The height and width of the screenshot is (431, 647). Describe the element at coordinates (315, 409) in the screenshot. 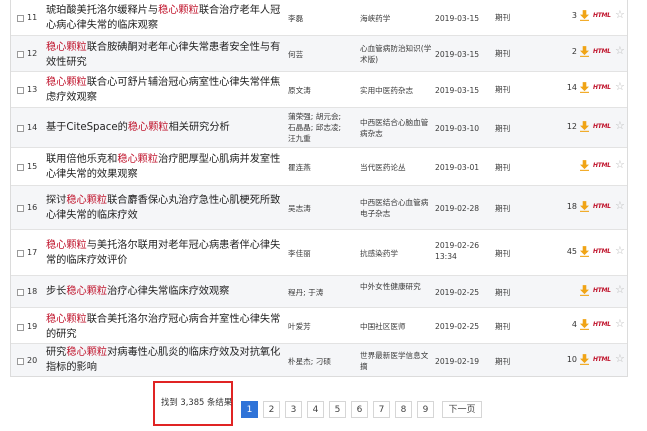

I see `page-button-4: 4` at that location.